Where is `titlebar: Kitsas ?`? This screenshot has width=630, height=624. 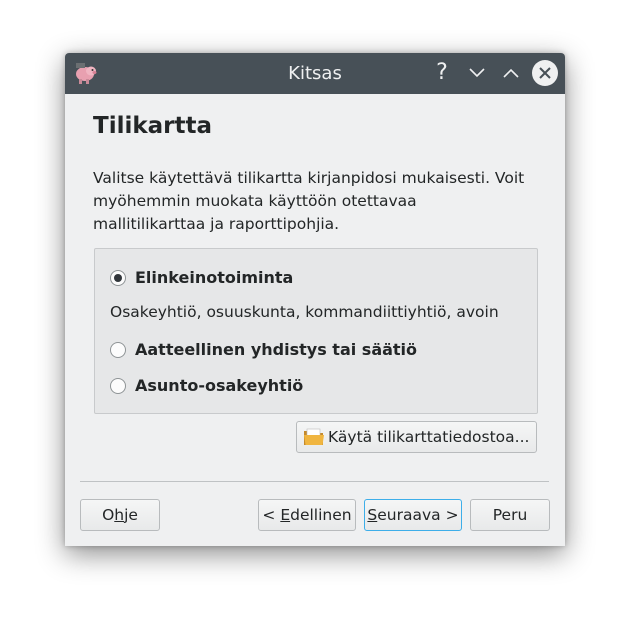 titlebar: Kitsas ? is located at coordinates (315, 73).